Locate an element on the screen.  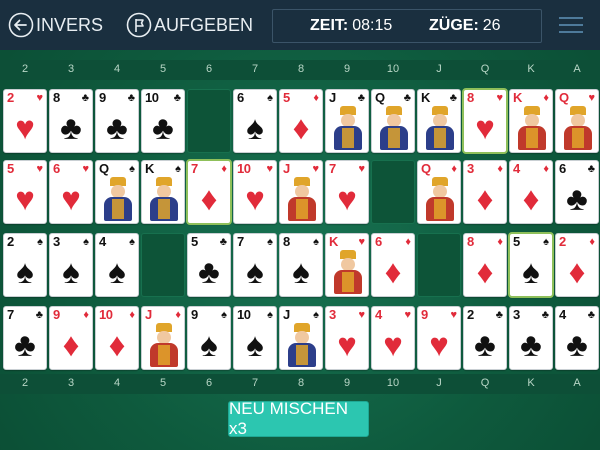
rank-label: 8 is located at coordinates (301, 69).